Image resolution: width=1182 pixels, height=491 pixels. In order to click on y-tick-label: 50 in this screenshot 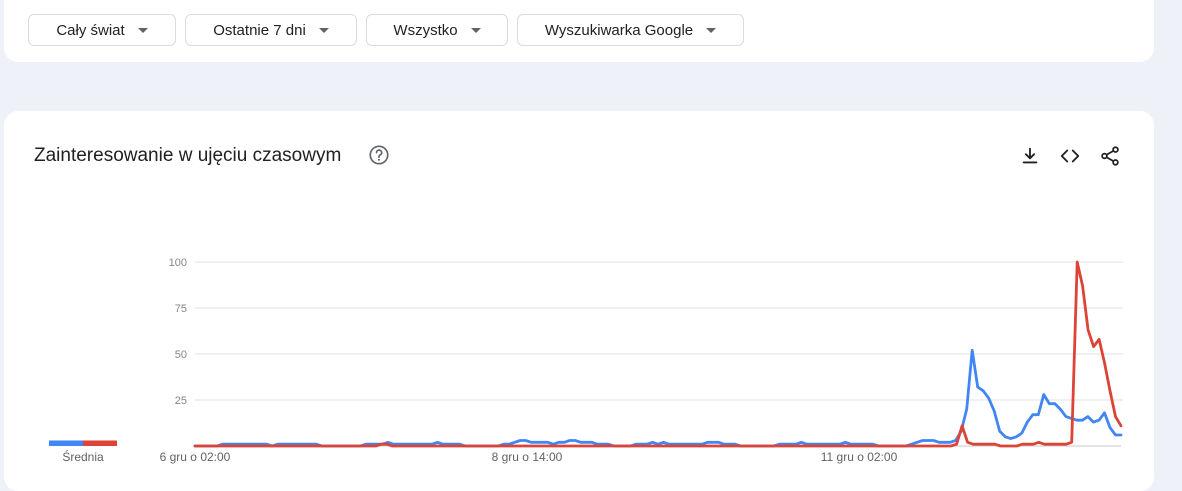, I will do `click(181, 355)`.